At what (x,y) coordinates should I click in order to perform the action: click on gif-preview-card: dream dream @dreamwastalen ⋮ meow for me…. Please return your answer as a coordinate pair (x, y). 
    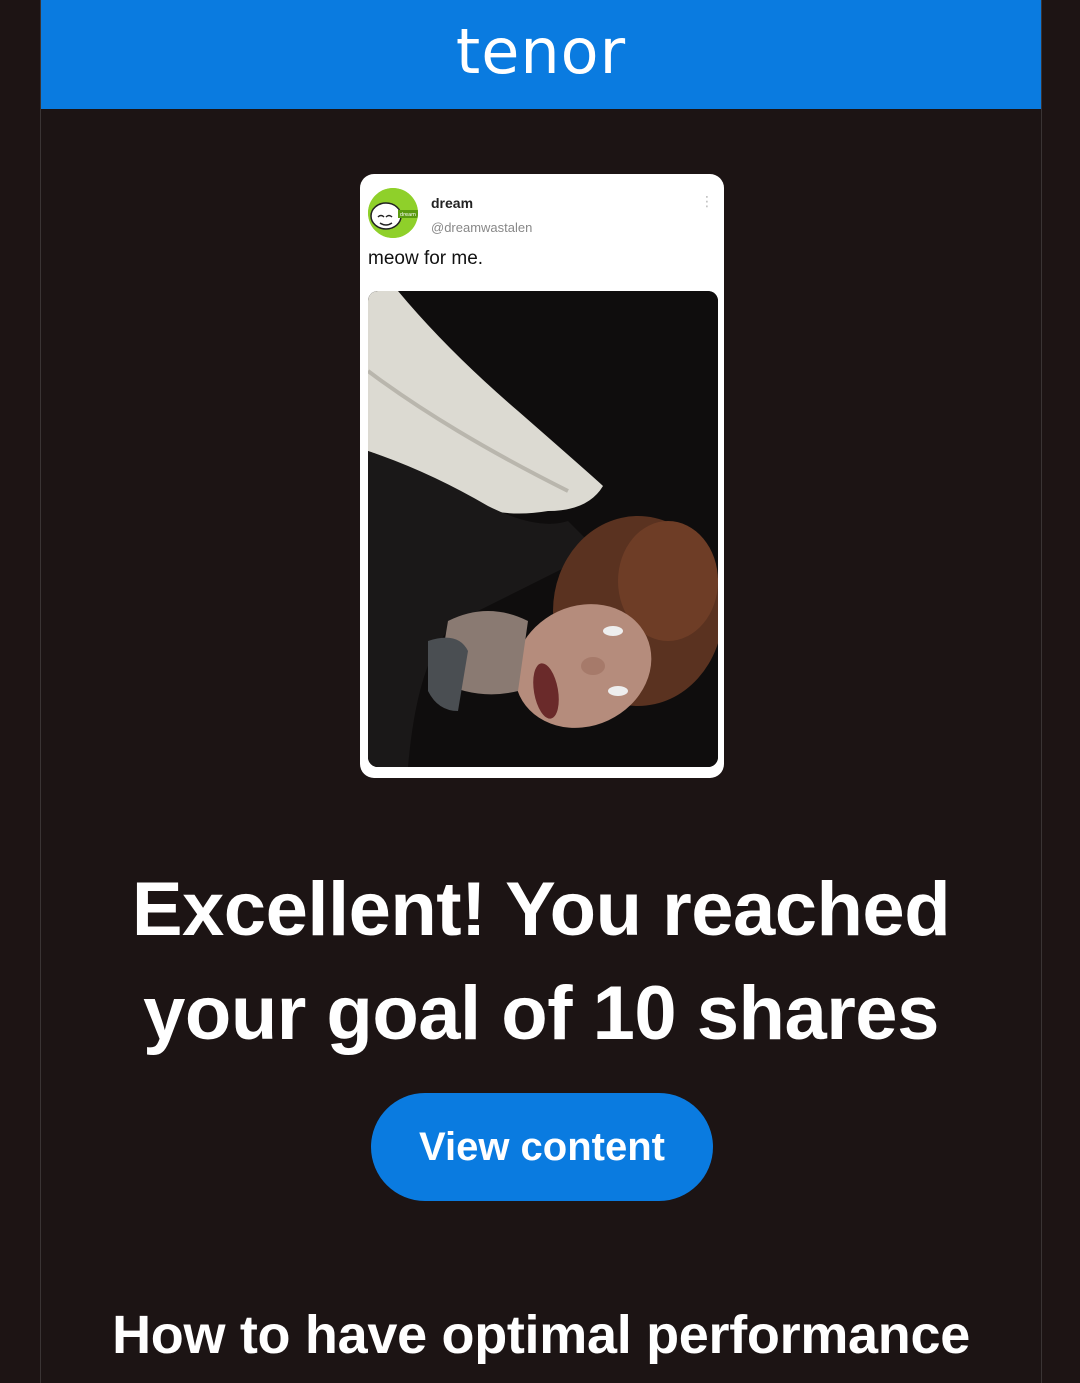
    Looking at the image, I should click on (542, 476).